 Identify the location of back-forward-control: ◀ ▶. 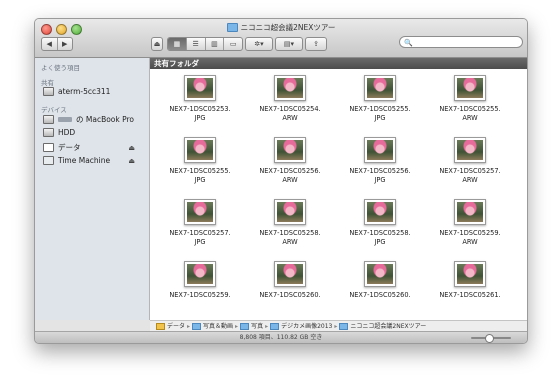
(57, 44).